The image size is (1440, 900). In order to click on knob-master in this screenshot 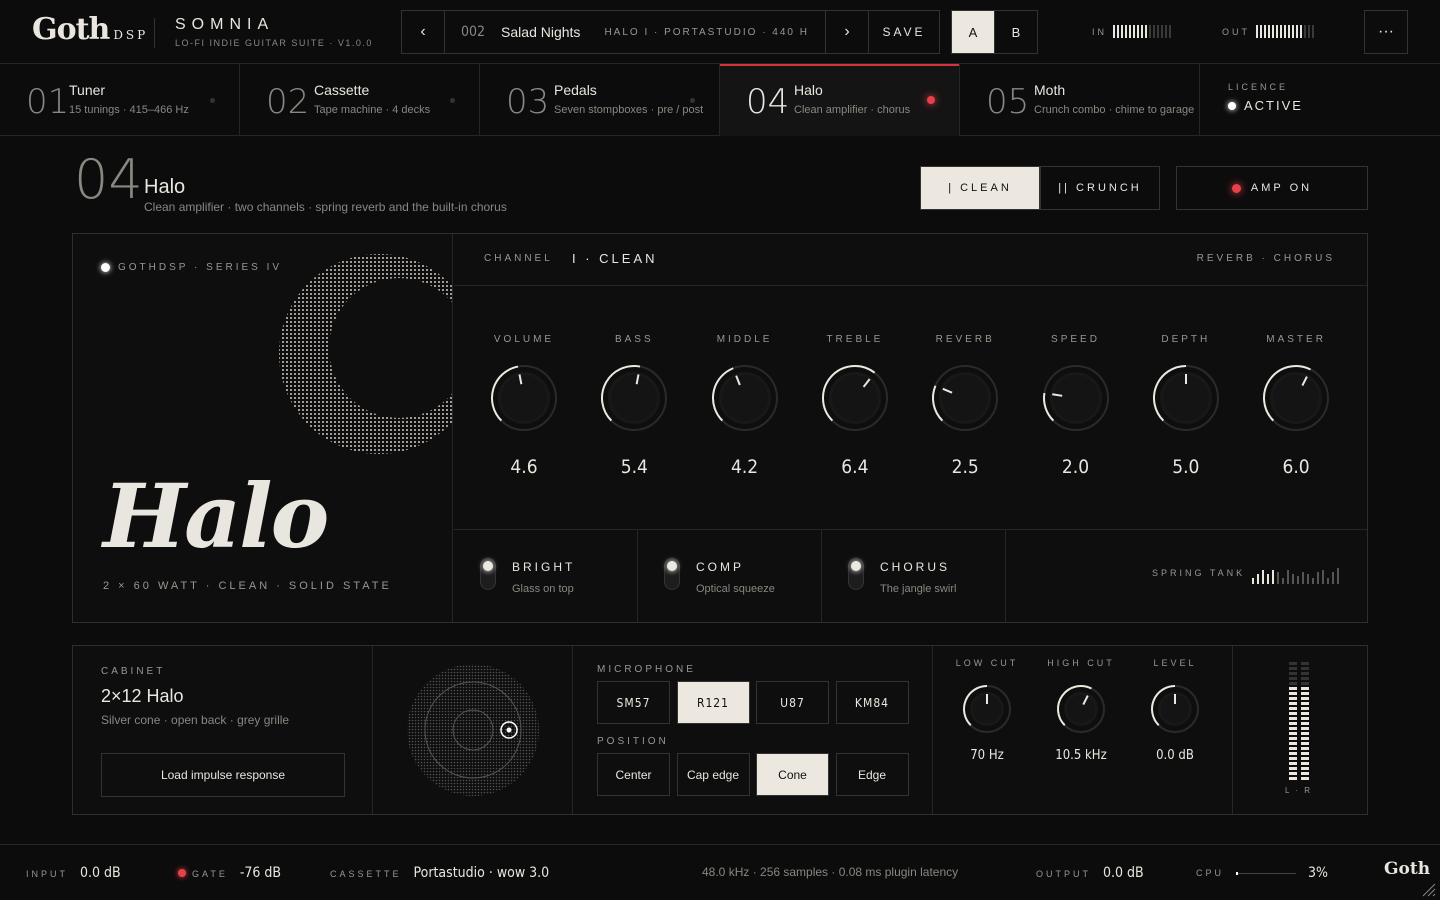, I will do `click(1296, 398)`.